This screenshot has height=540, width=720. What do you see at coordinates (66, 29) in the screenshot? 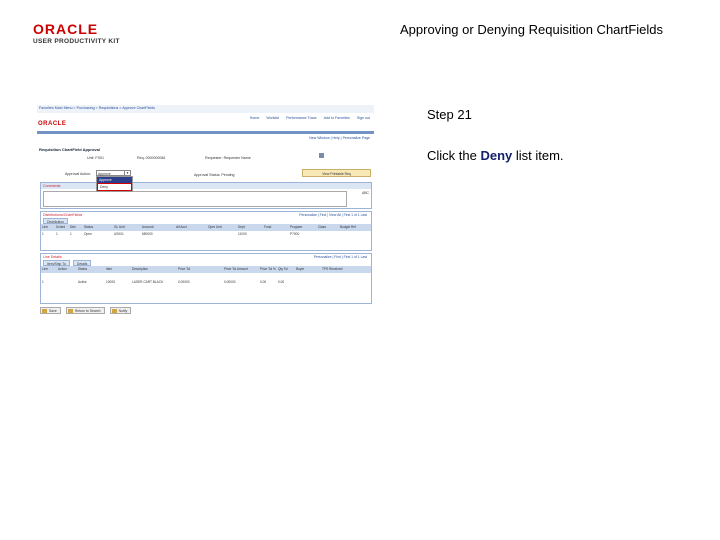
I see `logo-word: ORACLE` at bounding box center [66, 29].